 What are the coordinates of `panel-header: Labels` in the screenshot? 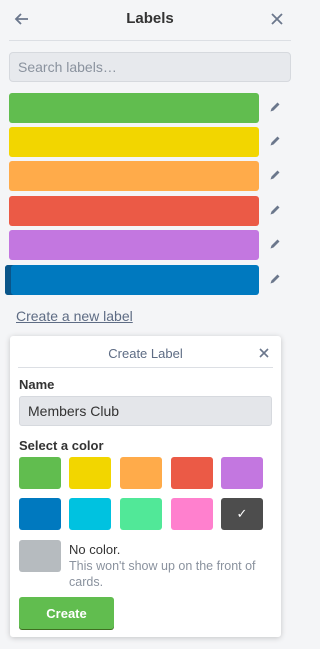 It's located at (150, 20).